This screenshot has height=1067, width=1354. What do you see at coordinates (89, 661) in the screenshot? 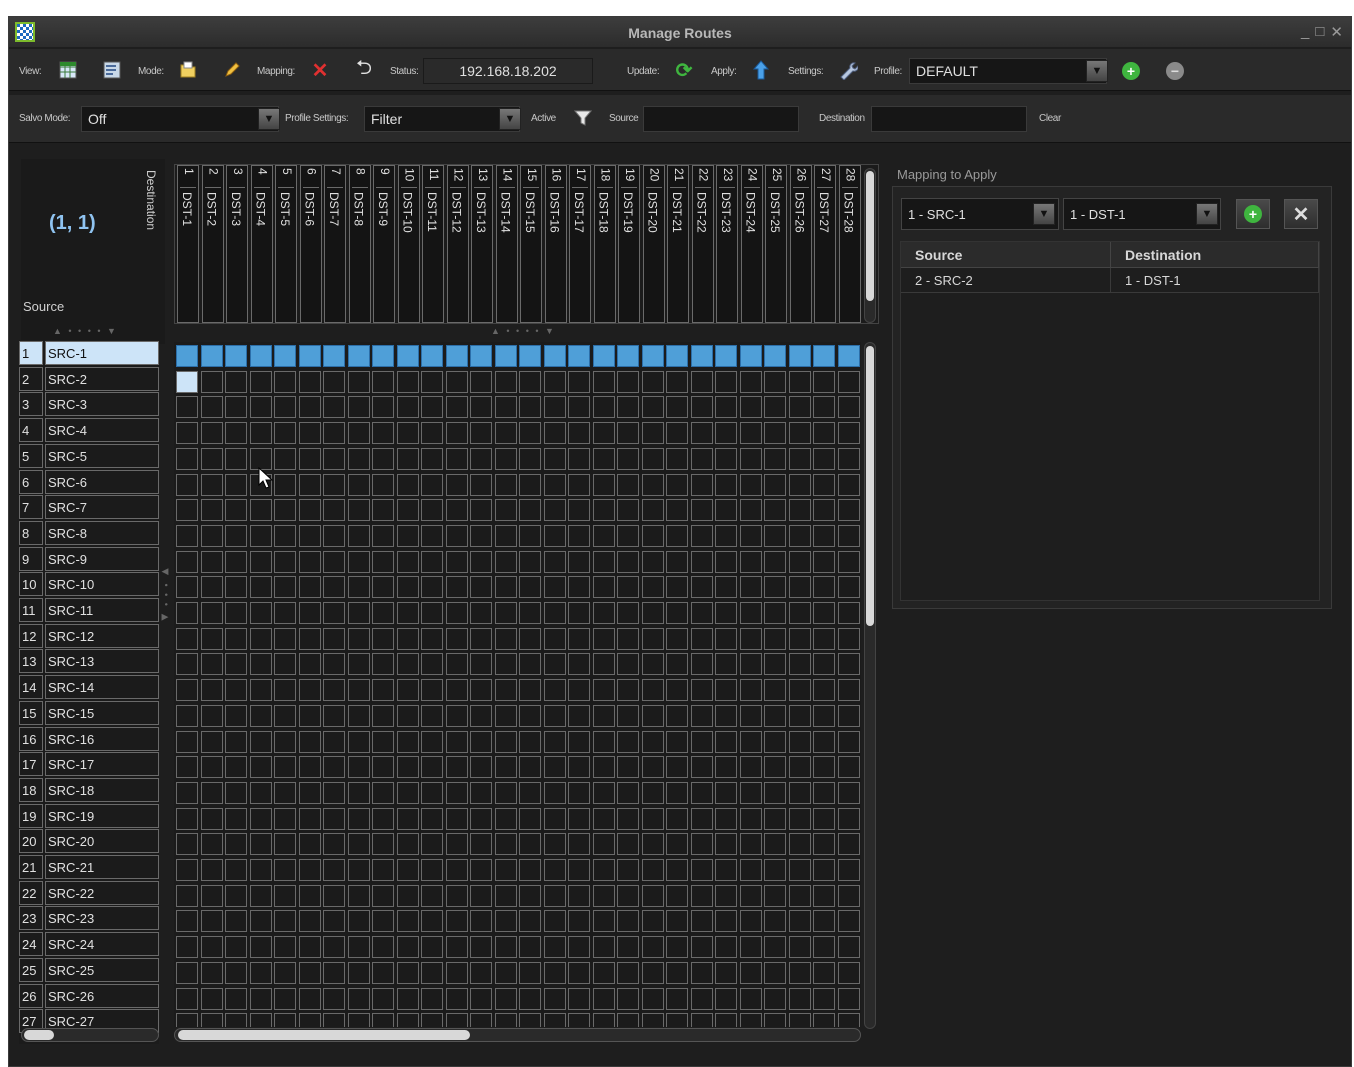
I see `source-row-header: 13 SRC-13` at bounding box center [89, 661].